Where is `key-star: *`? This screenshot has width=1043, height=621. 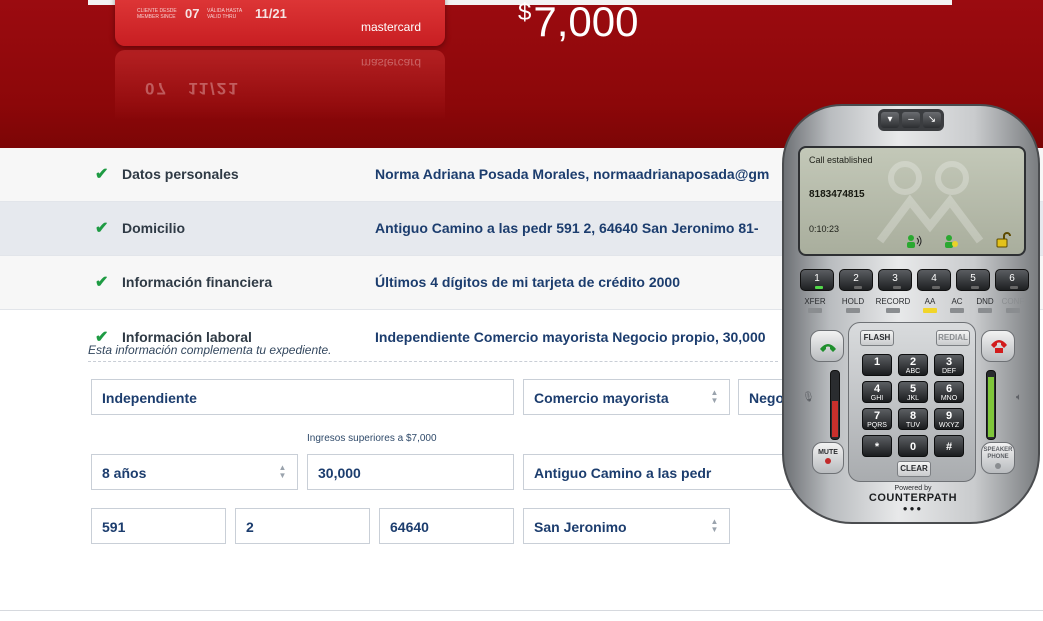 key-star: * is located at coordinates (877, 446).